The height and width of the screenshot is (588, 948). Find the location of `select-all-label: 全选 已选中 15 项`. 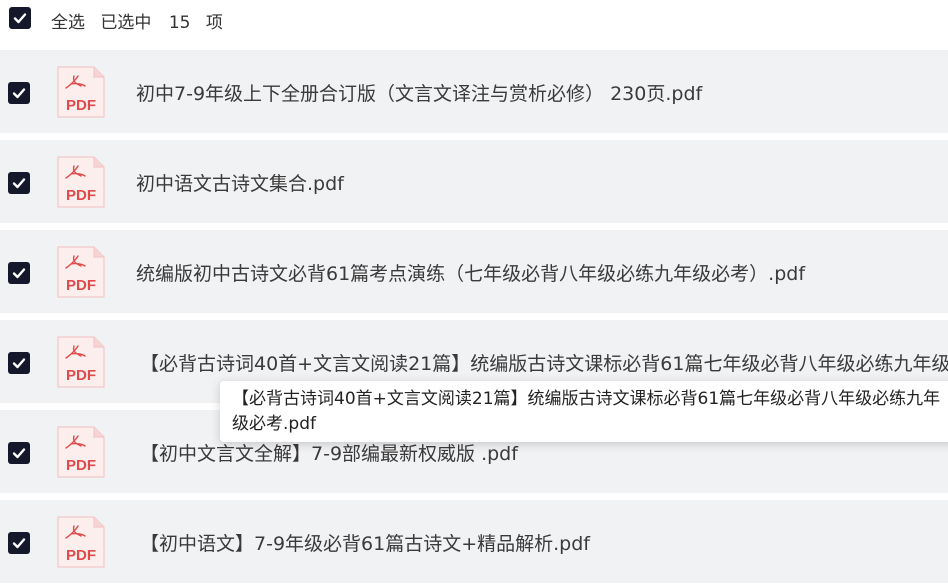

select-all-label: 全选 已选中 15 项 is located at coordinates (137, 20).